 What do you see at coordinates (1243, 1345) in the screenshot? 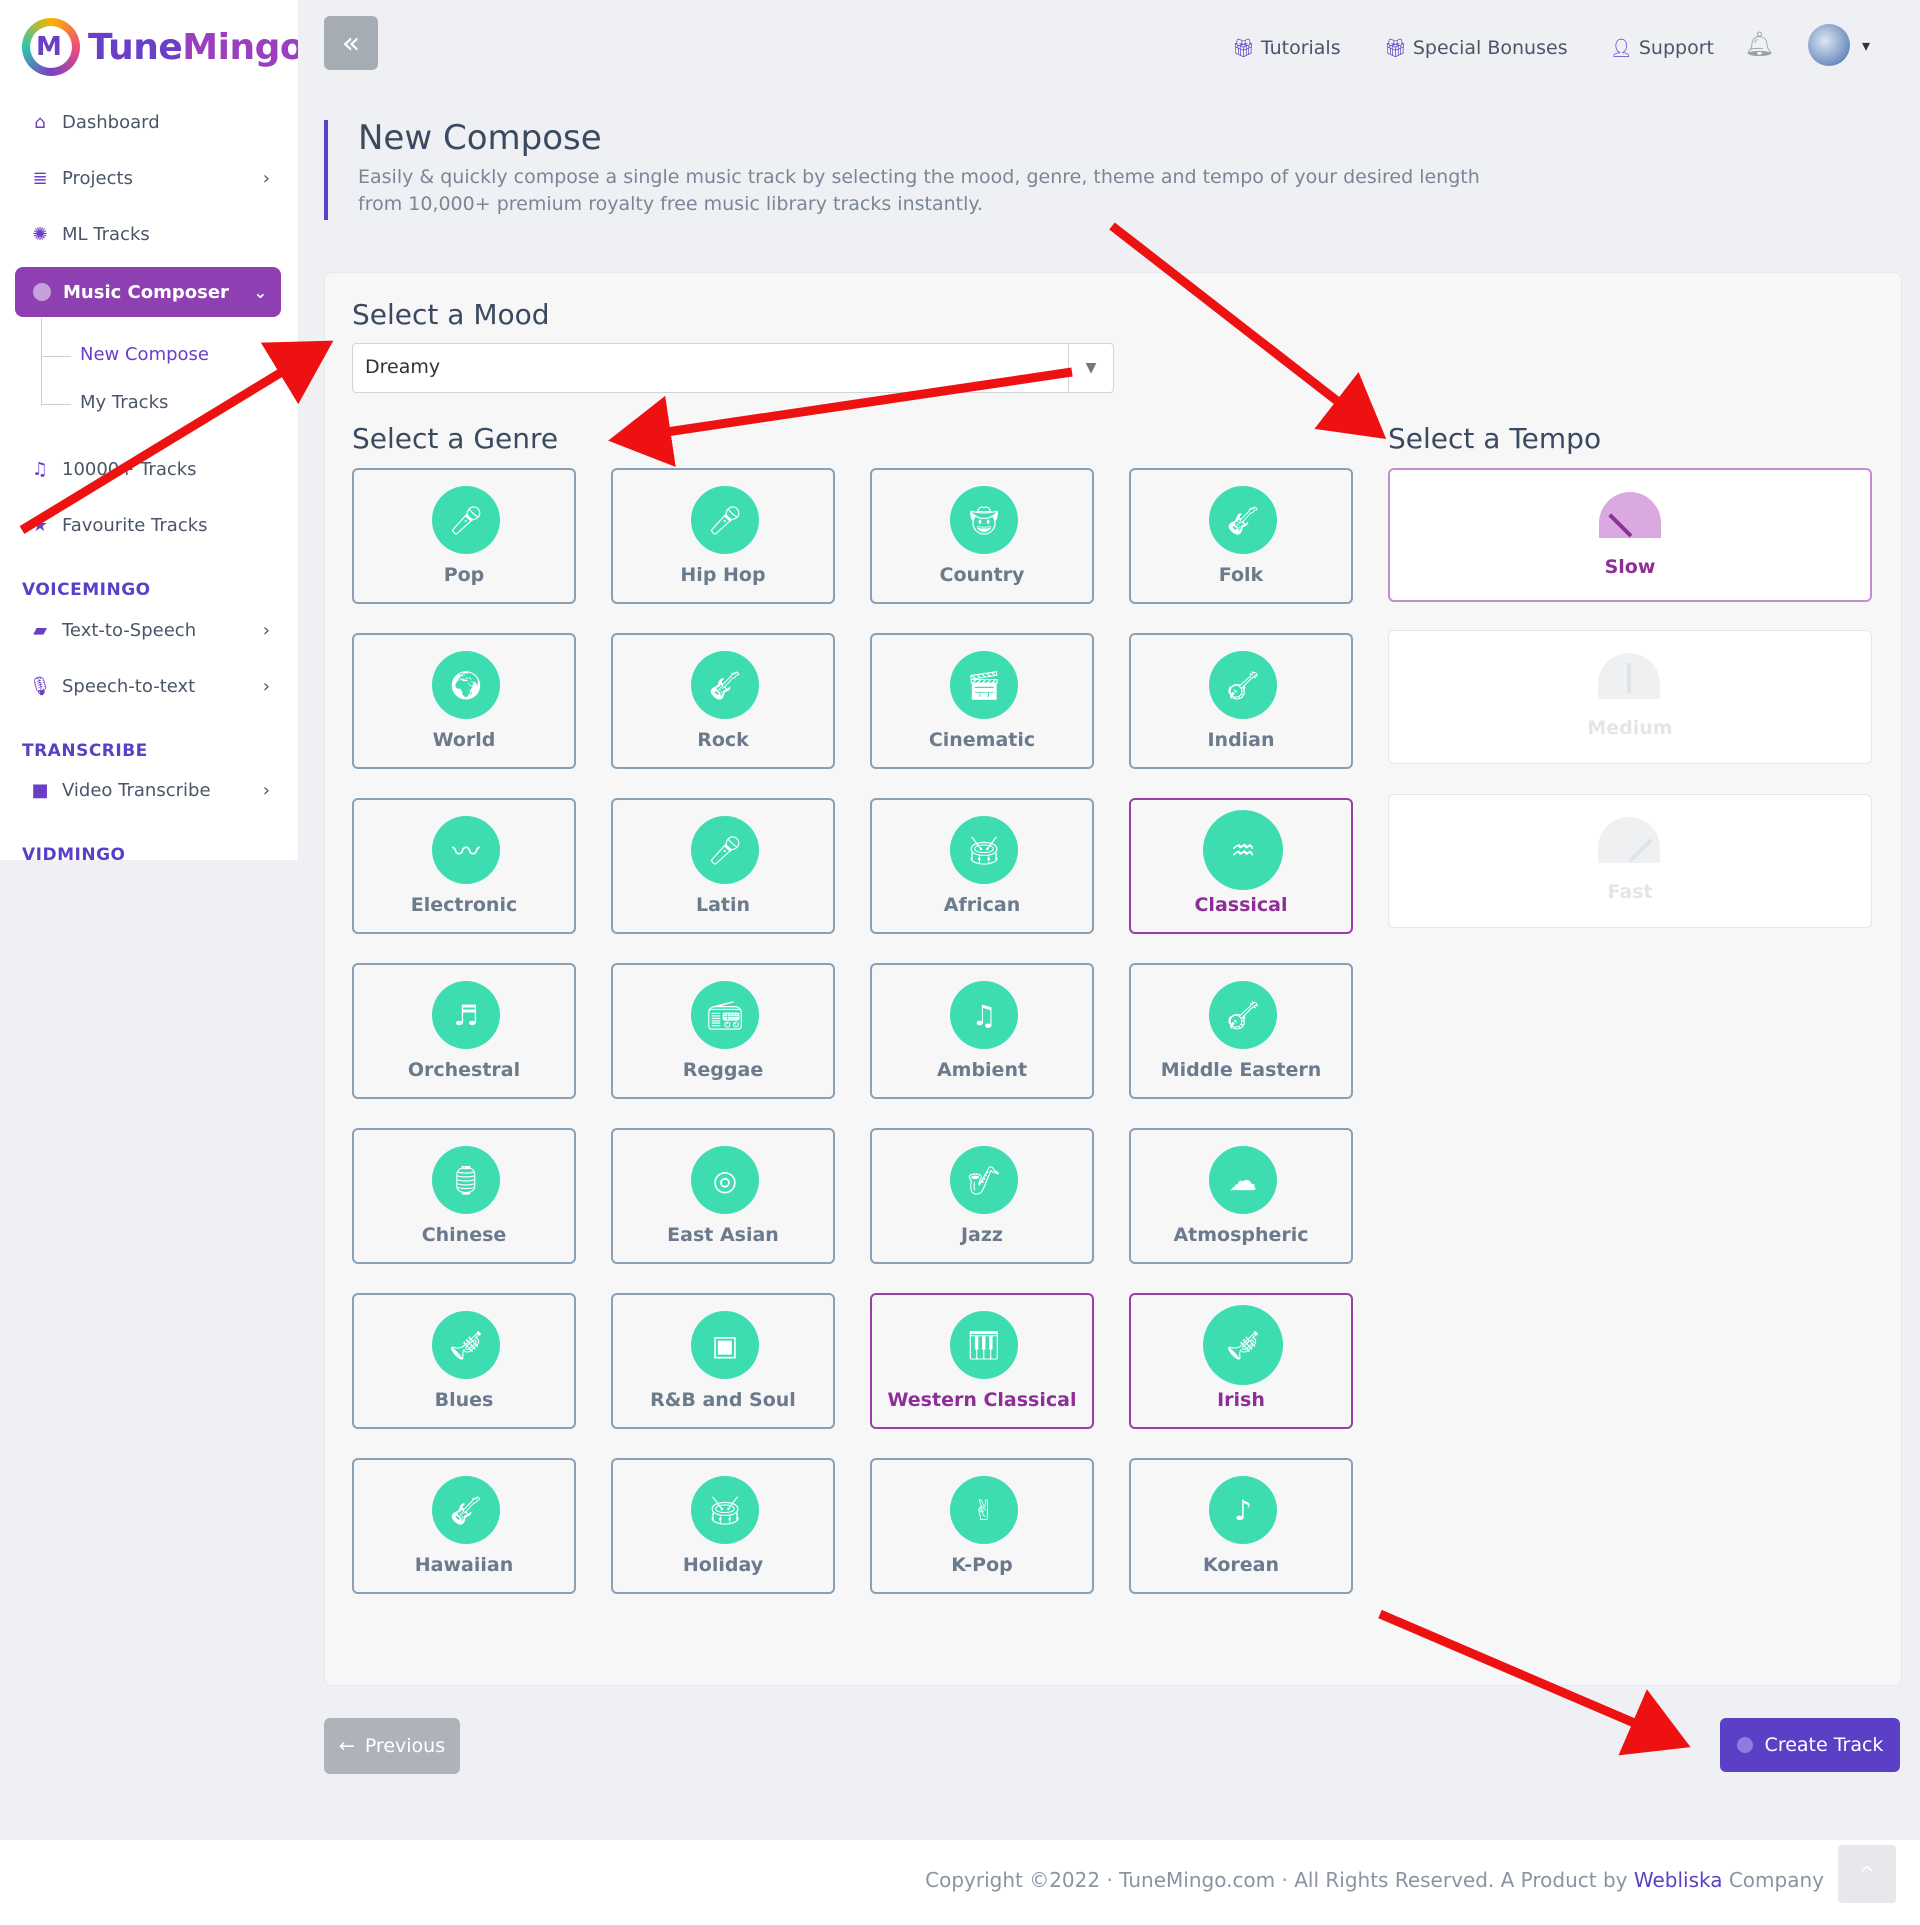
I see `irish-icon: 🎺︎` at bounding box center [1243, 1345].